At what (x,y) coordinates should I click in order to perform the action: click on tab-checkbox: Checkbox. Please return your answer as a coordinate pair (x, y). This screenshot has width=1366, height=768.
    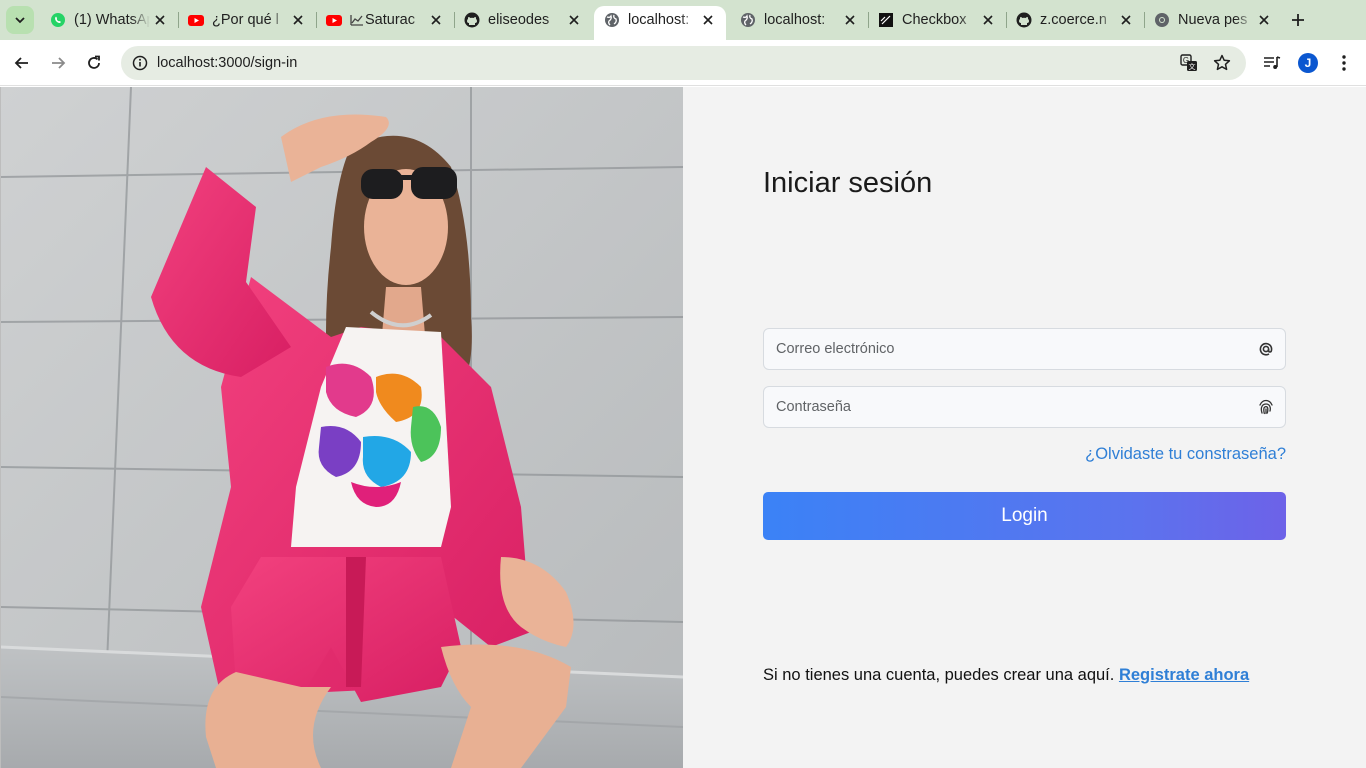
    Looking at the image, I should click on (937, 20).